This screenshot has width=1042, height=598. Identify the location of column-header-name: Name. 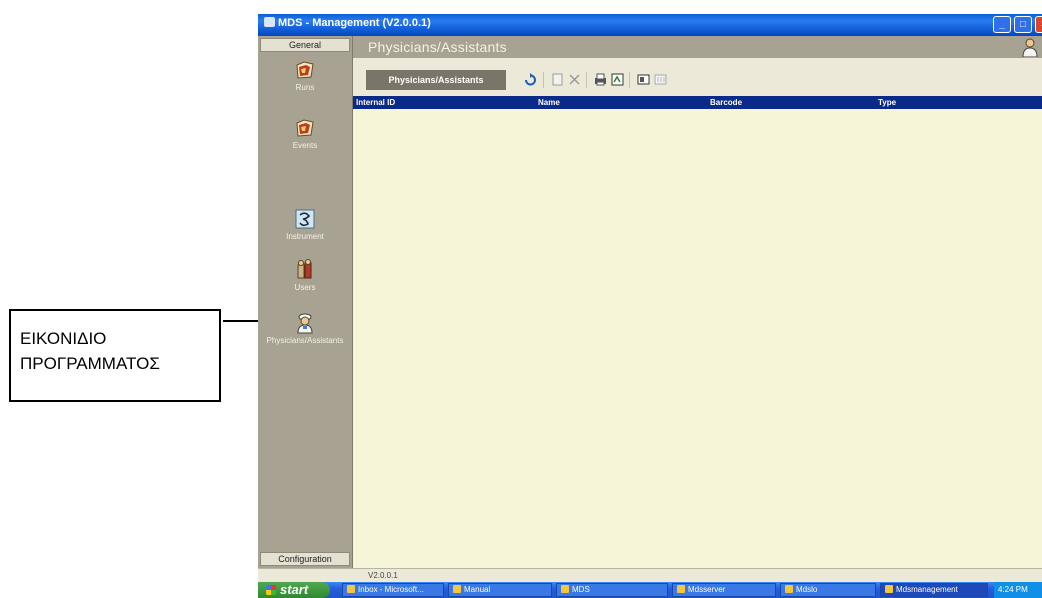
(549, 102).